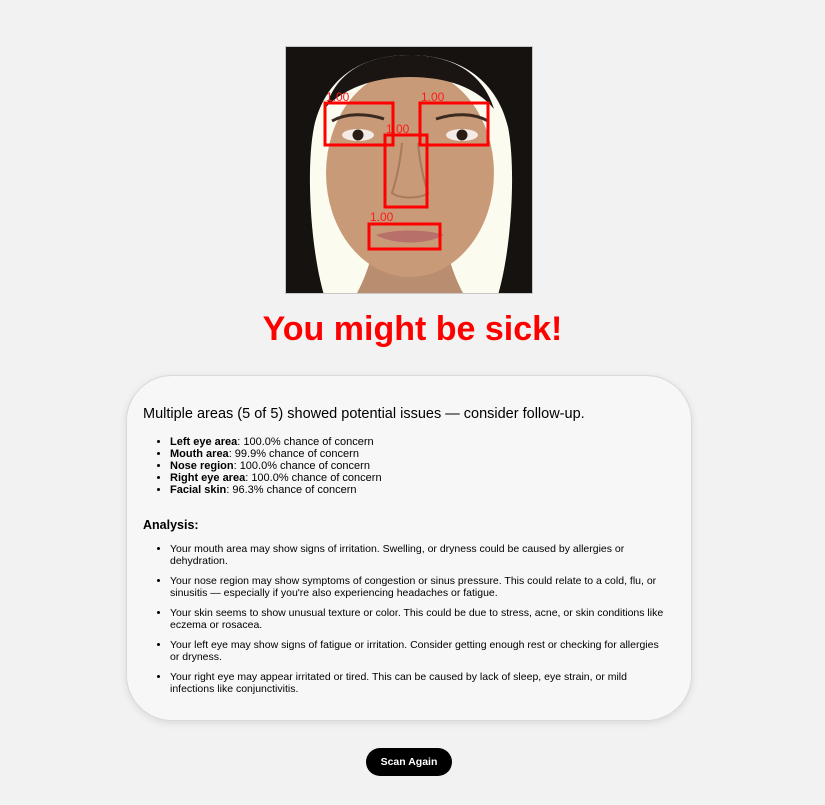 This screenshot has height=805, width=825. I want to click on area-item-right-eye: Right eye area: 100.0% chance of concern, so click(422, 478).